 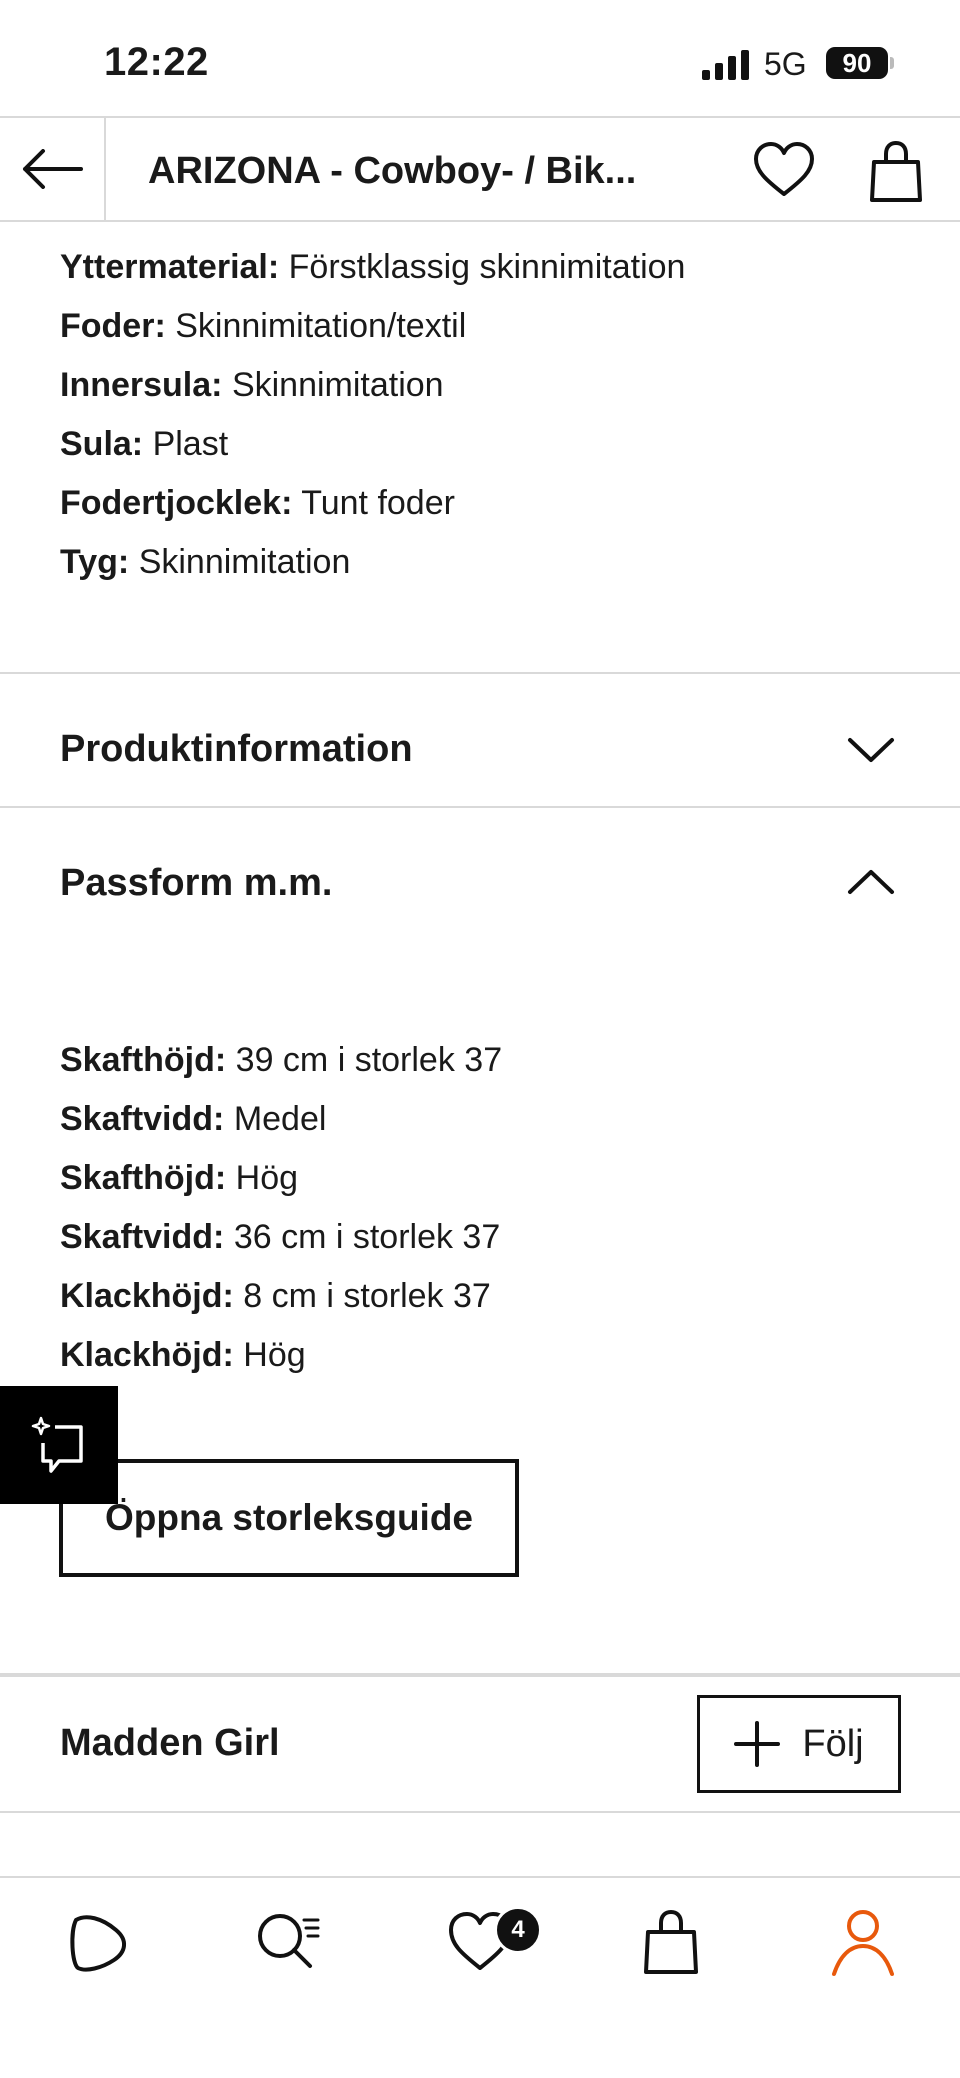 I want to click on spec-value: Medel, so click(x=280, y=1119).